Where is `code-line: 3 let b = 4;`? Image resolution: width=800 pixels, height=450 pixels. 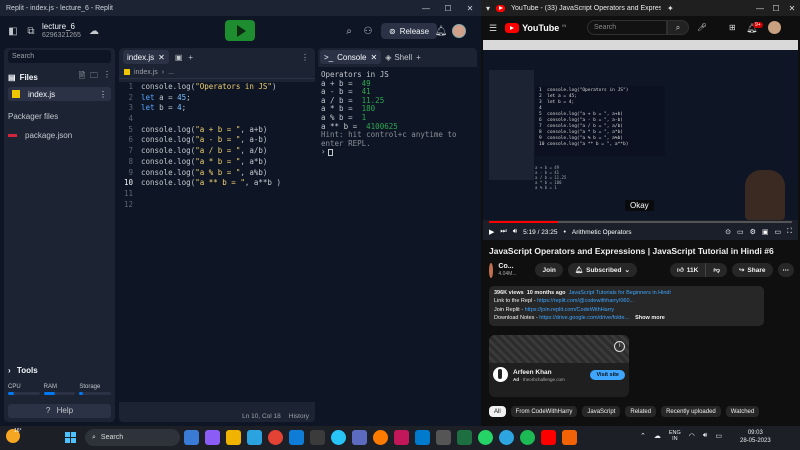
code-line: 3 let b = 4; is located at coordinates (217, 108).